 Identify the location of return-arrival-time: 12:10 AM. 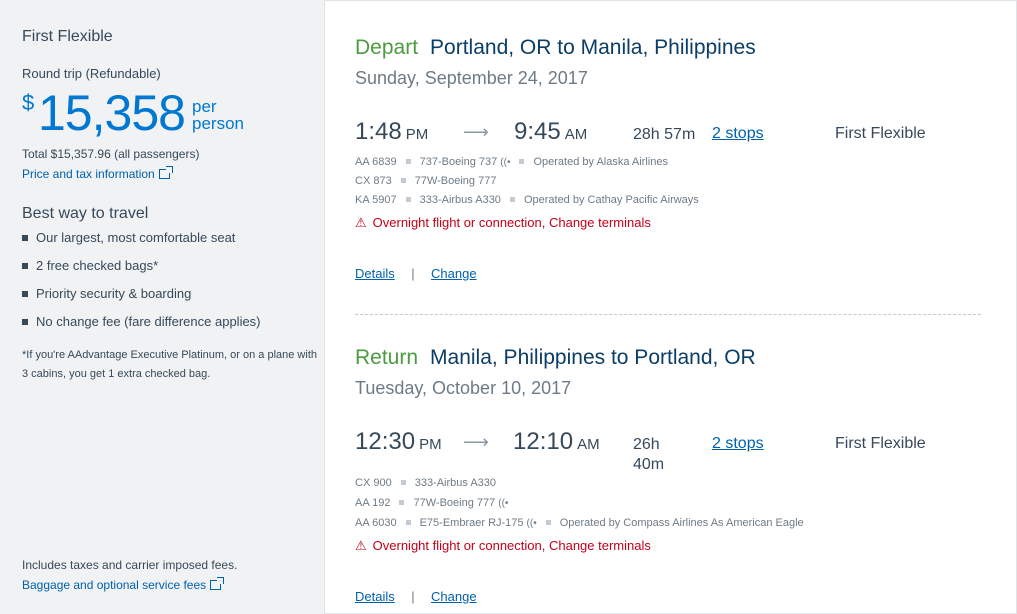
(556, 442).